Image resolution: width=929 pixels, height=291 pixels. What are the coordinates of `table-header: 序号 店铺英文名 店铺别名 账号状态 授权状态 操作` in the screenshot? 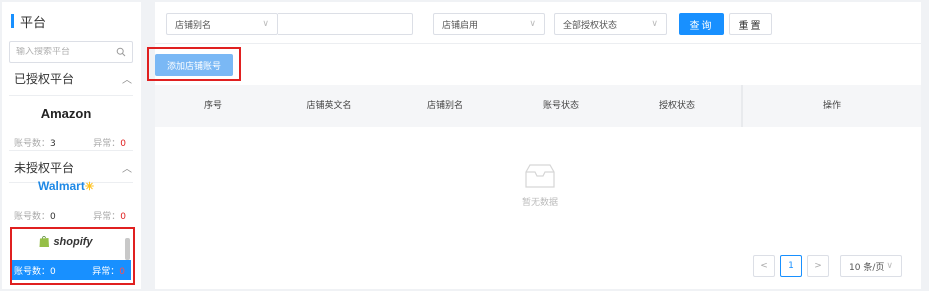 It's located at (538, 106).